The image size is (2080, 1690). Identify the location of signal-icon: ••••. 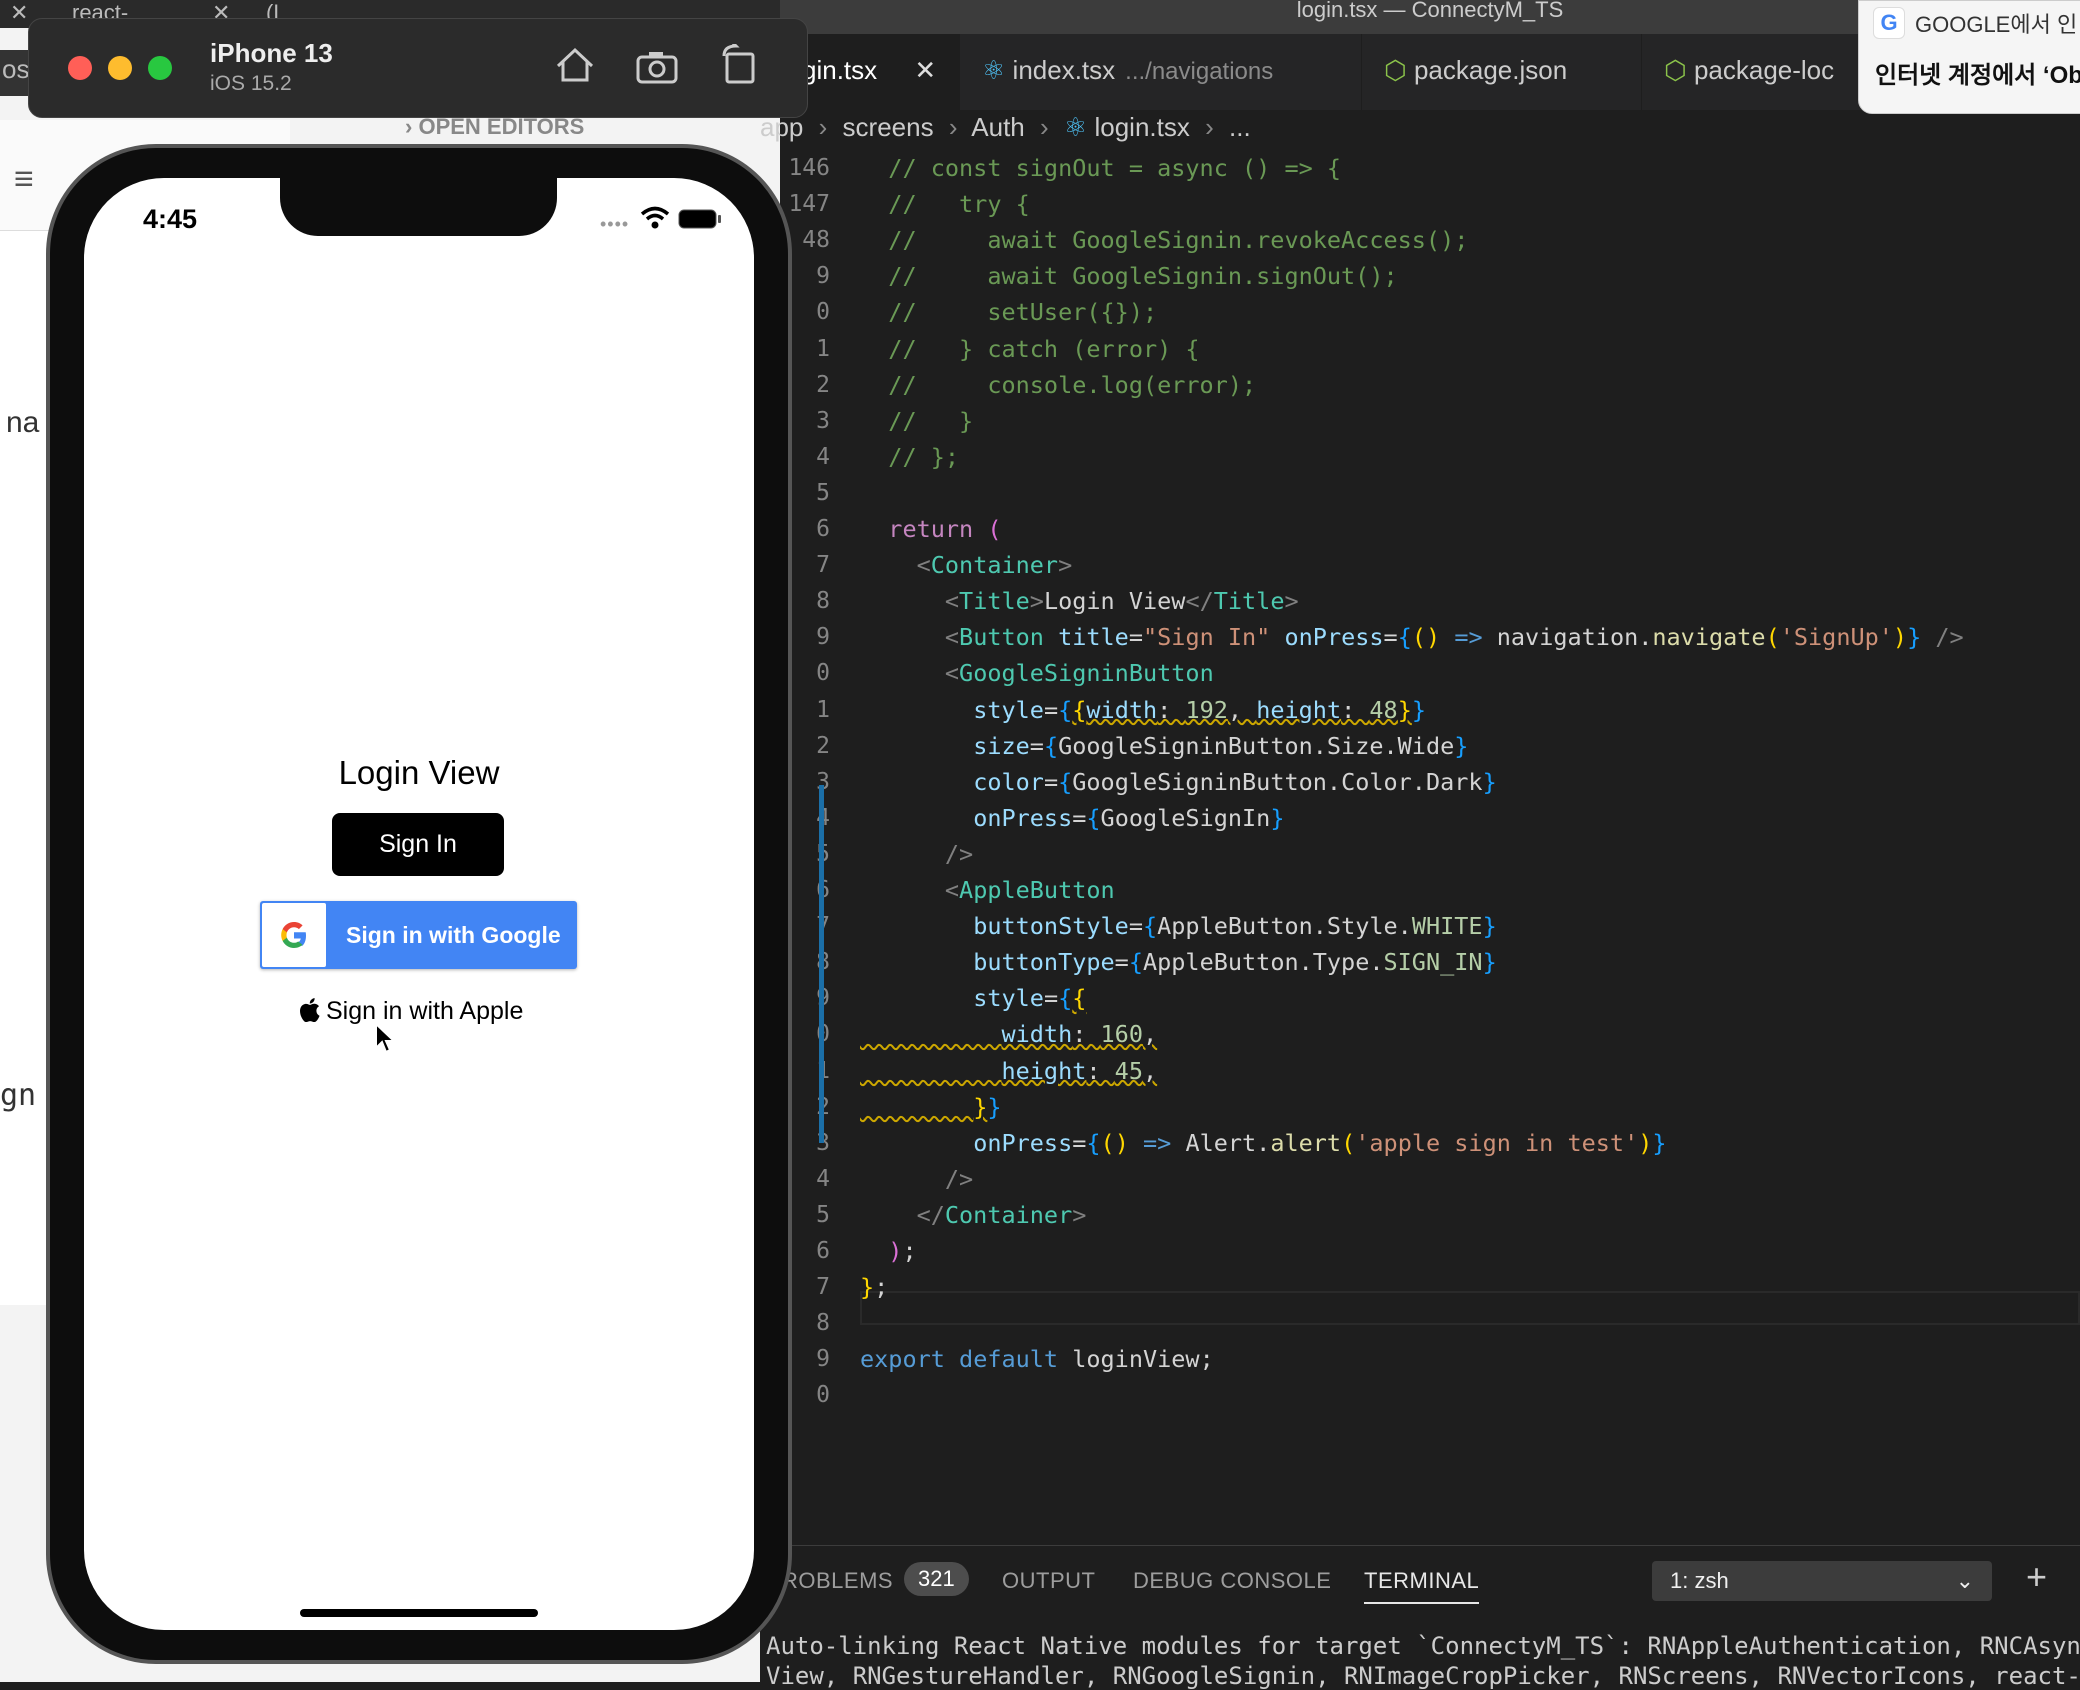
(615, 224).